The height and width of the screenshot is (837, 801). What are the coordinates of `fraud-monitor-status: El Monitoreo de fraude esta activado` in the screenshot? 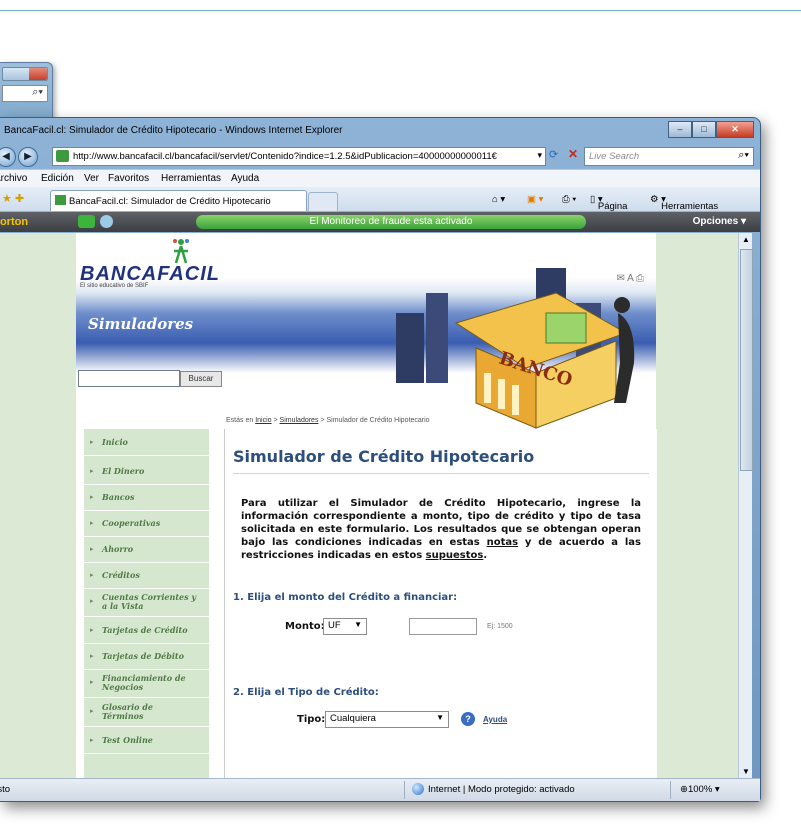 It's located at (391, 222).